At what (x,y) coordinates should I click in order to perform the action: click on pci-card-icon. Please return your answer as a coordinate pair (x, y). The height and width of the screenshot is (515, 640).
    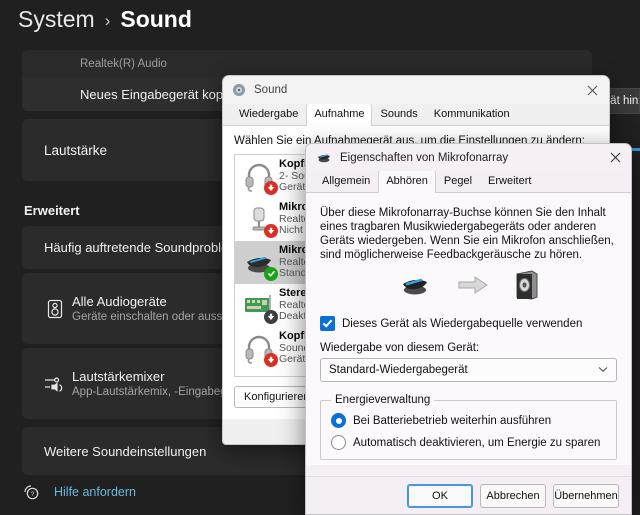
    Looking at the image, I should click on (259, 306).